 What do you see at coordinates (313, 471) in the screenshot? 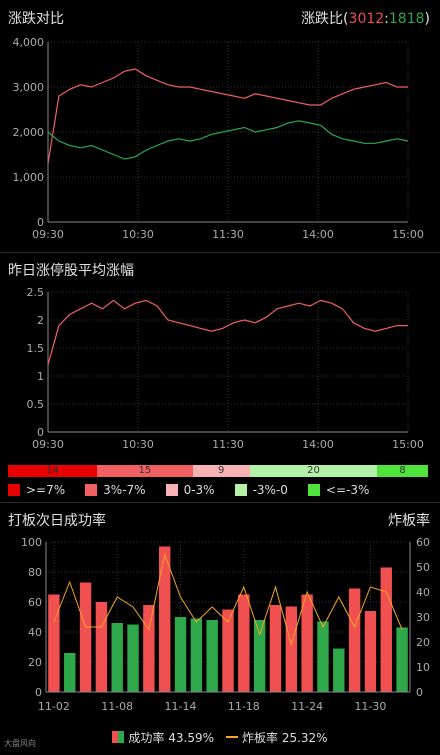
I see `distribution-segment: 20` at bounding box center [313, 471].